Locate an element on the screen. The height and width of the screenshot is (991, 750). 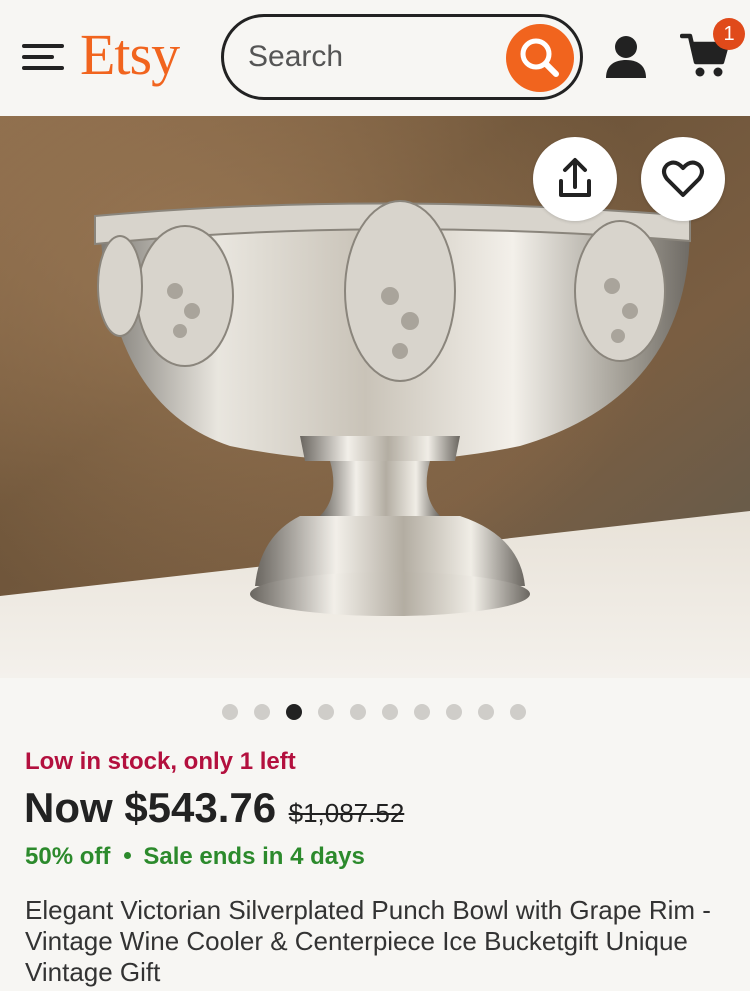
top-header: Etsy 1 is located at coordinates (375, 58).